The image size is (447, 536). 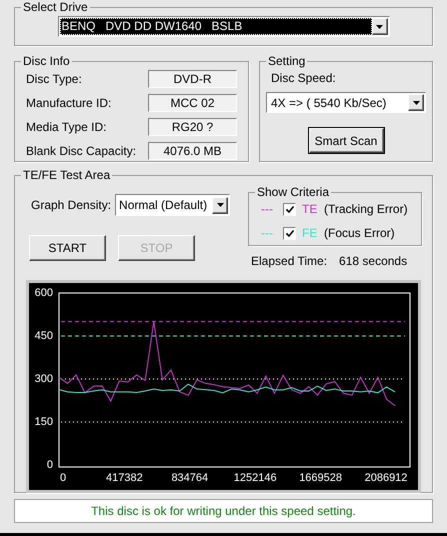 I want to click on value-field: MCC 02, so click(x=192, y=103).